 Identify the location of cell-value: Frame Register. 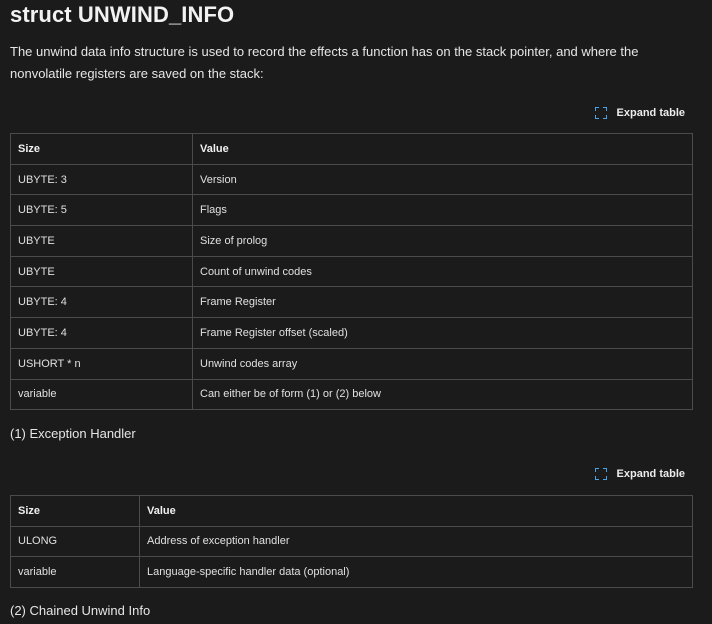
(442, 302).